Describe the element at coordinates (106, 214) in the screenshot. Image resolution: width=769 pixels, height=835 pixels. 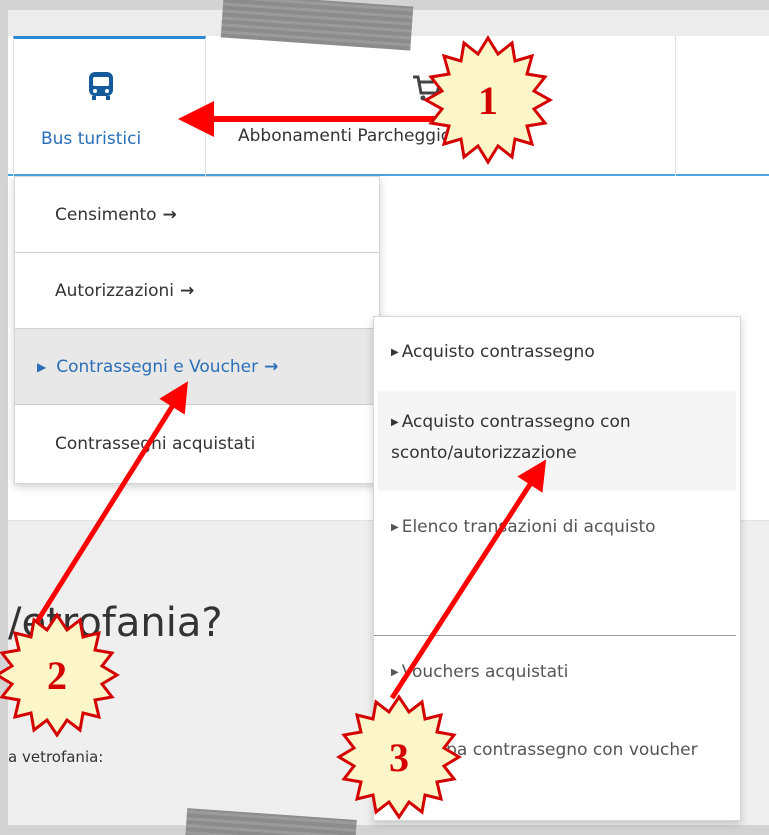
I see `menu-item-label: Censimento` at that location.